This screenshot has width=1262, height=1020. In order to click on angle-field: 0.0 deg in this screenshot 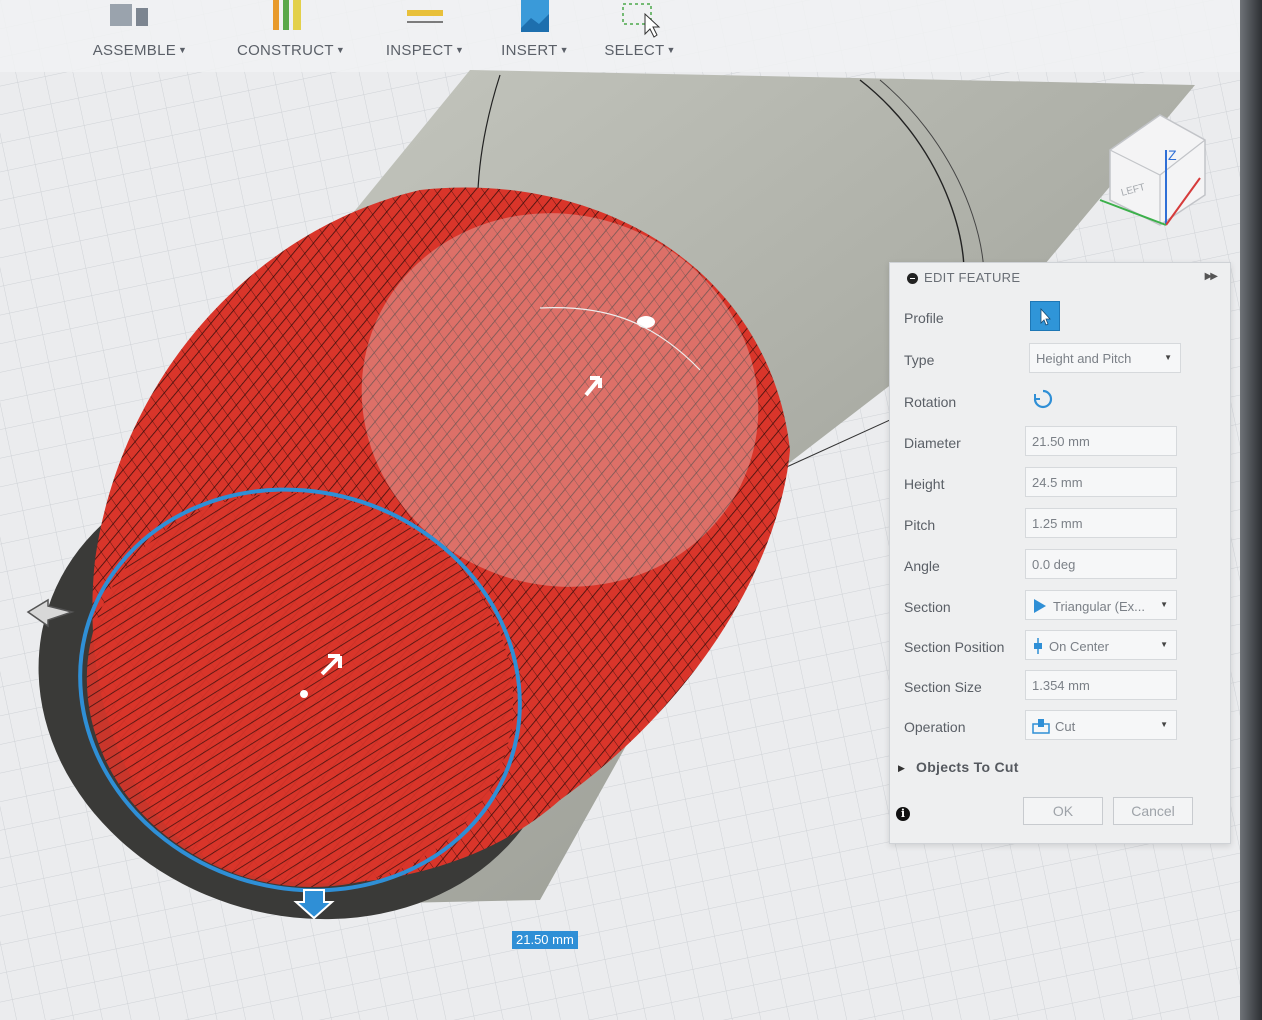, I will do `click(1101, 564)`.